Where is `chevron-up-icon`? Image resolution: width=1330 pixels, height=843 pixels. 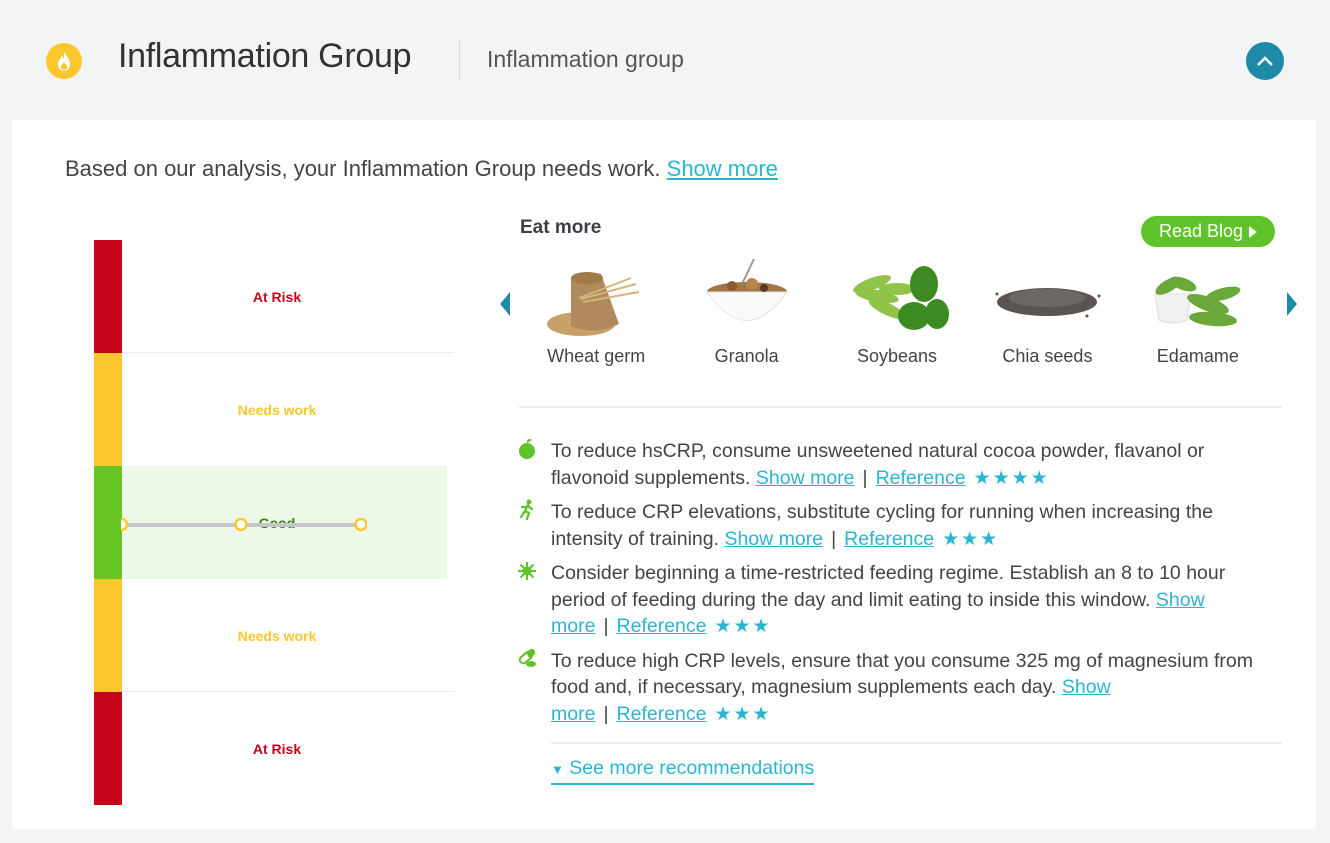
chevron-up-icon is located at coordinates (1265, 61).